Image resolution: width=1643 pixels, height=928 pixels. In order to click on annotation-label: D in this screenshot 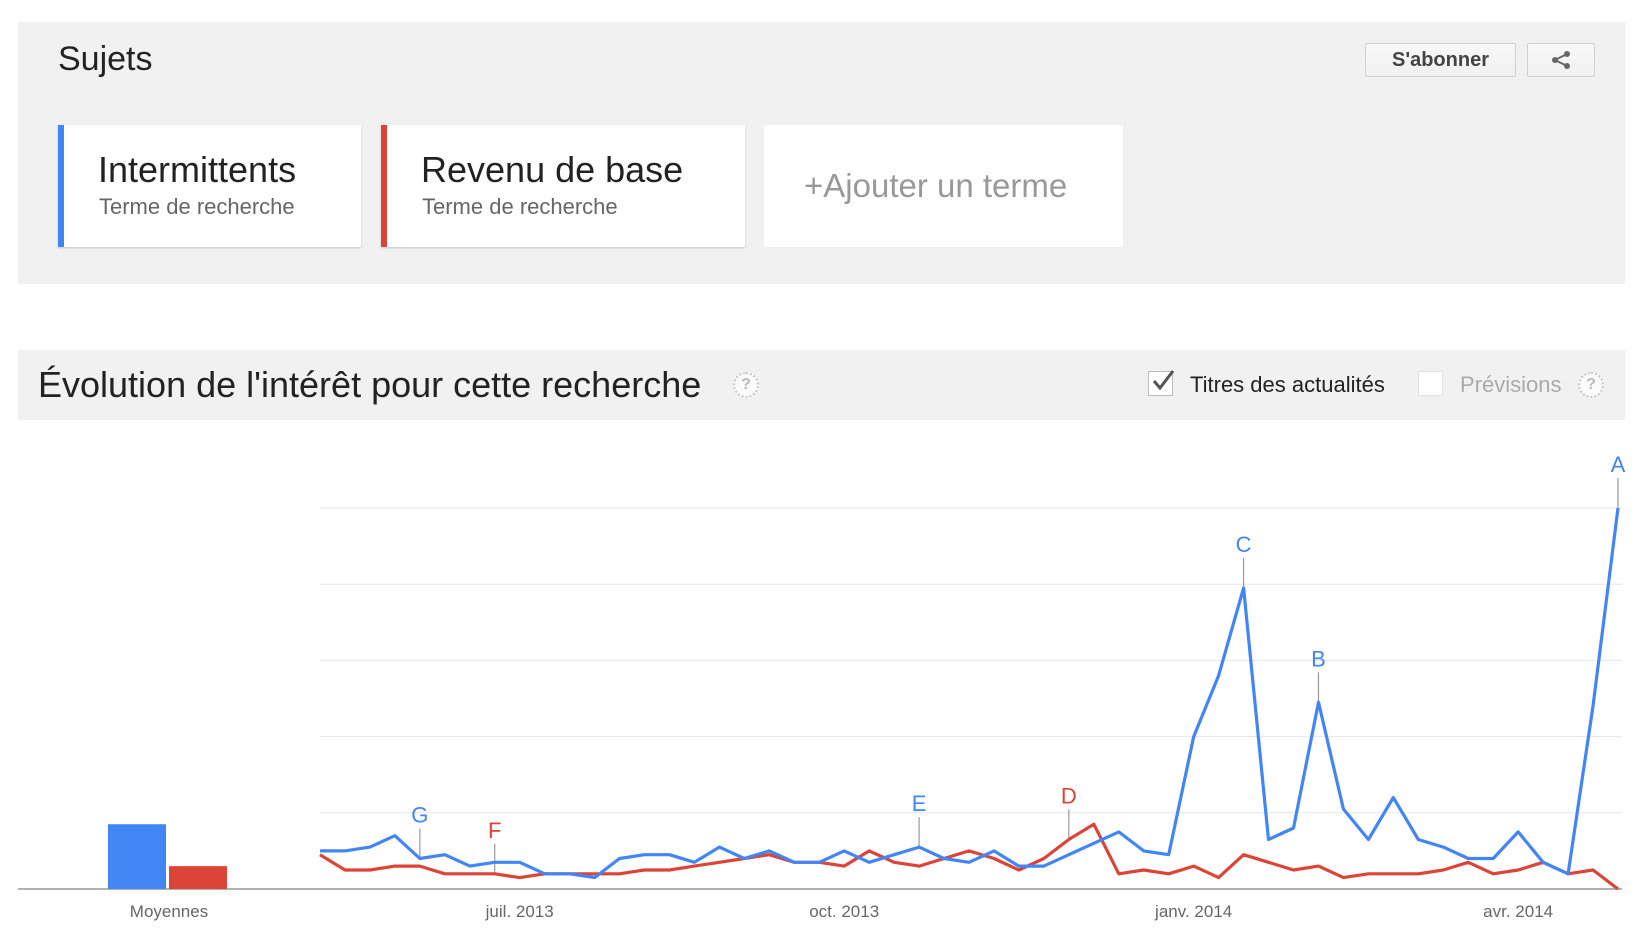, I will do `click(1069, 795)`.